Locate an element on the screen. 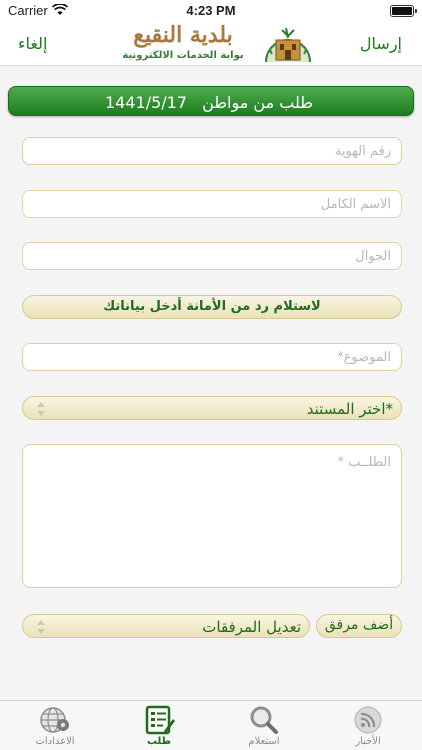 This screenshot has height=750, width=422. cancel-button: إلغاء is located at coordinates (32, 43).